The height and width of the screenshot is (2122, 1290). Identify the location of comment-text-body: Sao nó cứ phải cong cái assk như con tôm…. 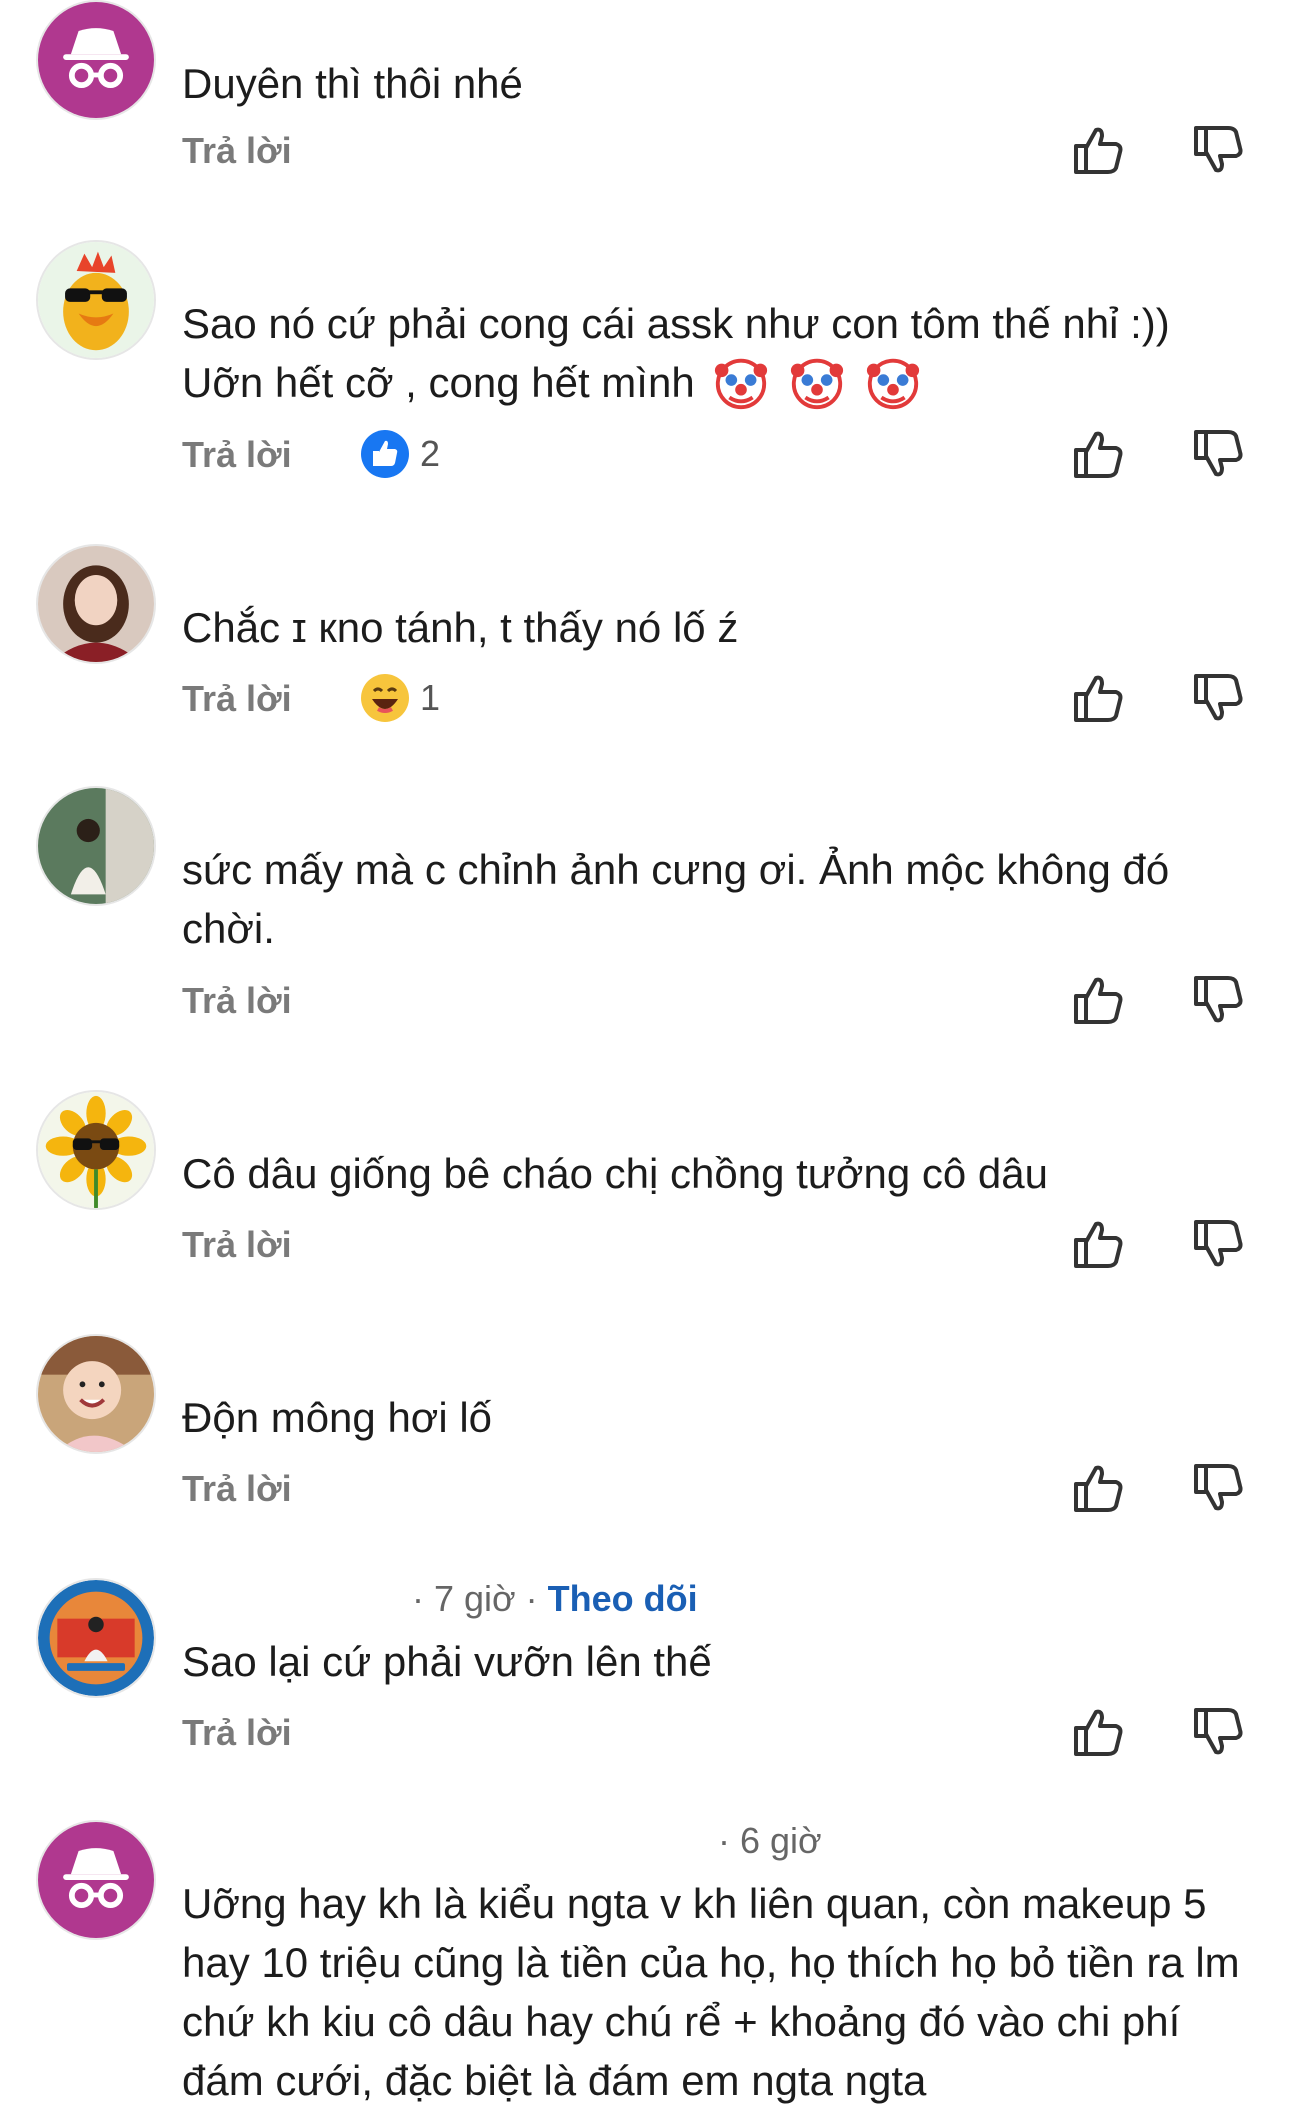
(676, 353).